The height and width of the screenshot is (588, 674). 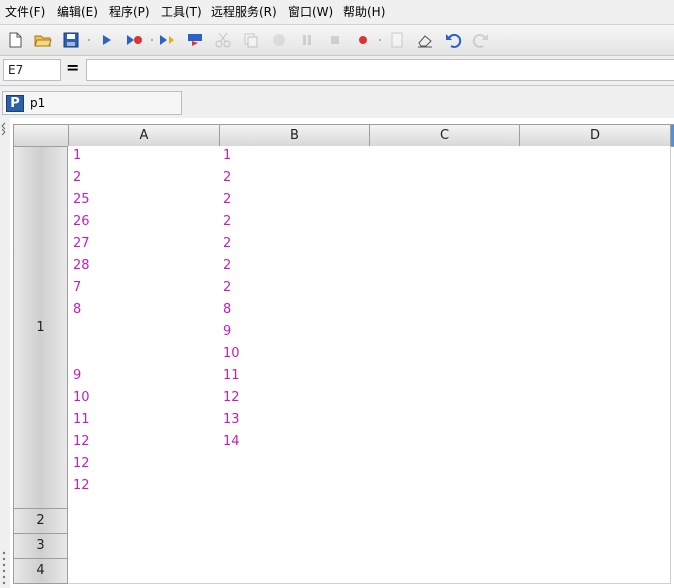 I want to click on cell-d3, so click(x=595, y=546).